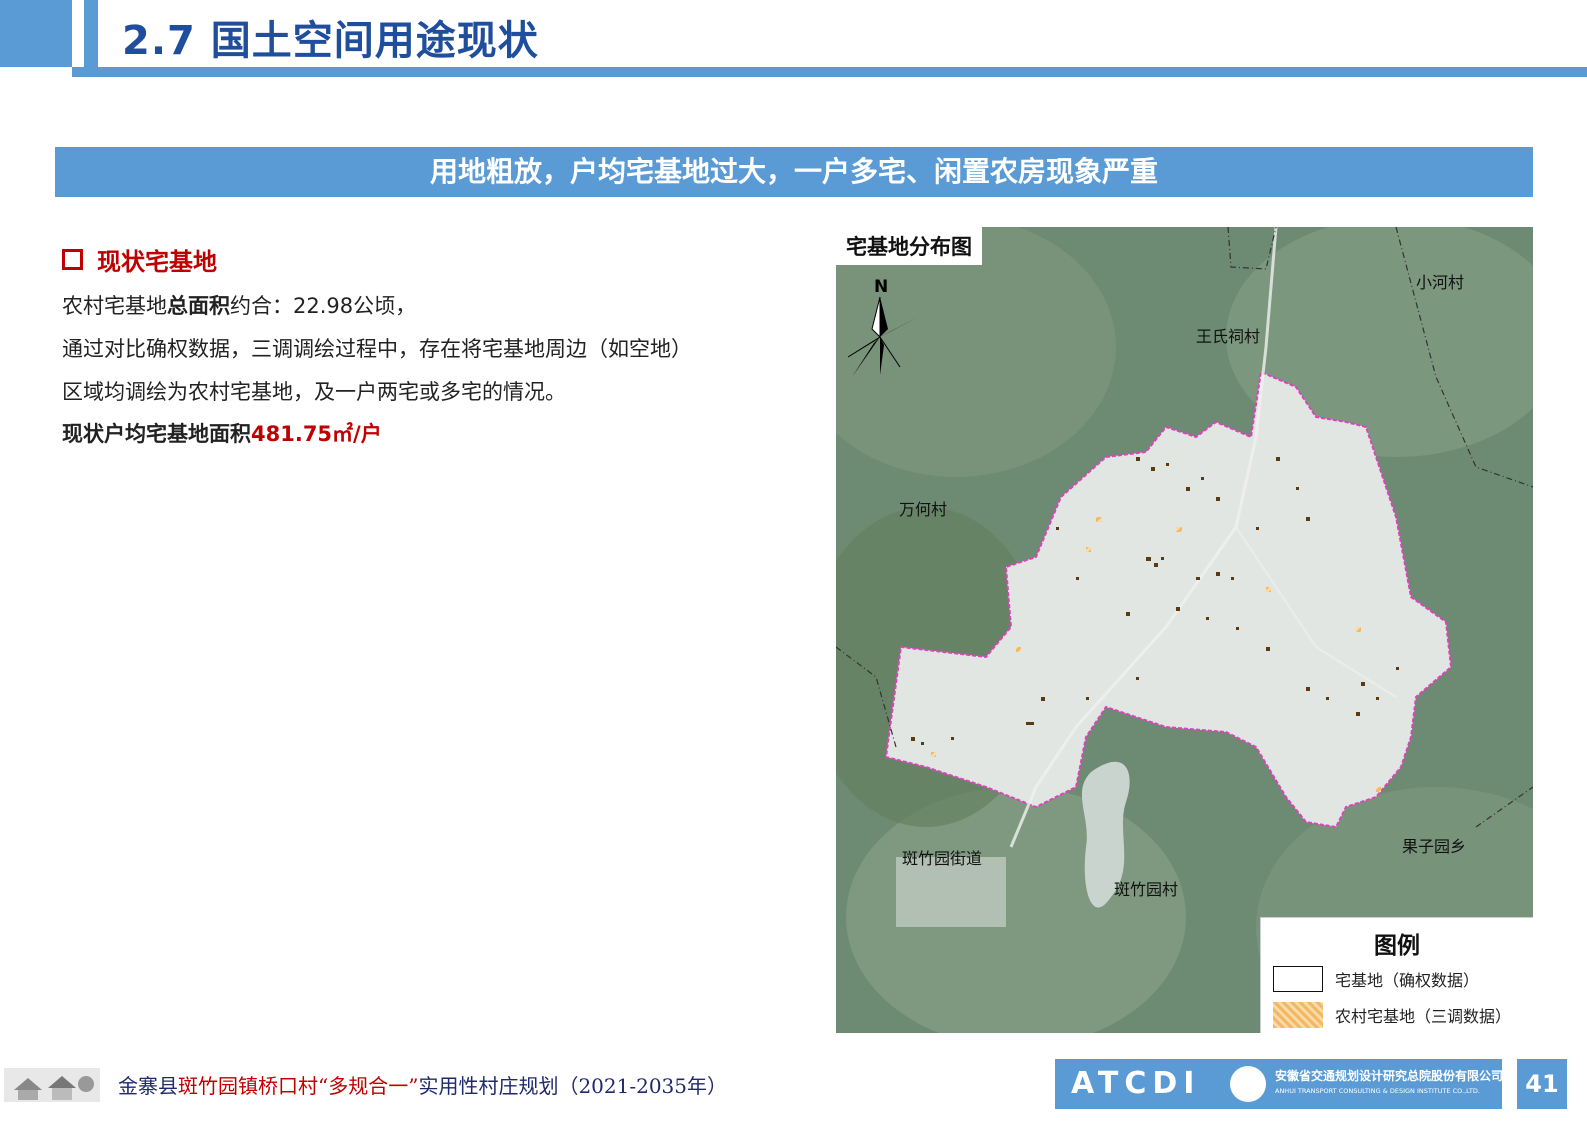 The width and height of the screenshot is (1587, 1122). Describe the element at coordinates (377, 349) in the screenshot. I see `paragraph-comparison: 通过对比确权数据，三调调绘过程中，存在将宅基地周边（如空地）` at that location.